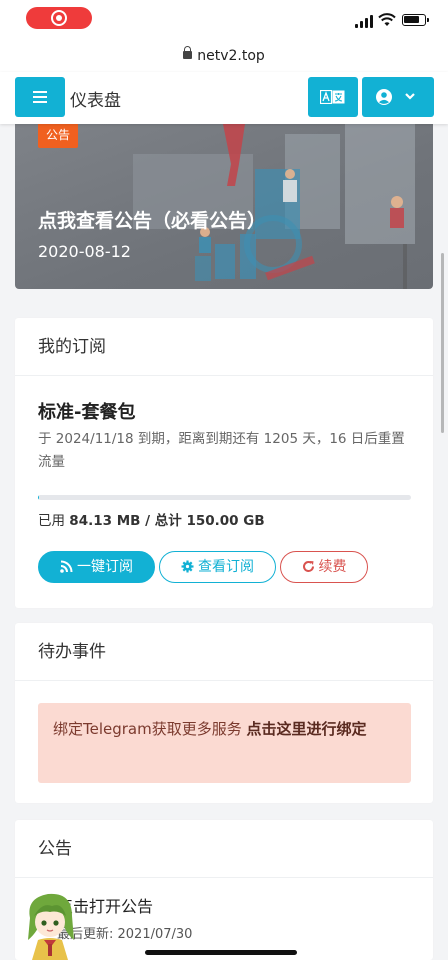 Image resolution: width=448 pixels, height=960 pixels. Describe the element at coordinates (384, 97) in the screenshot. I see `user-icon` at that location.